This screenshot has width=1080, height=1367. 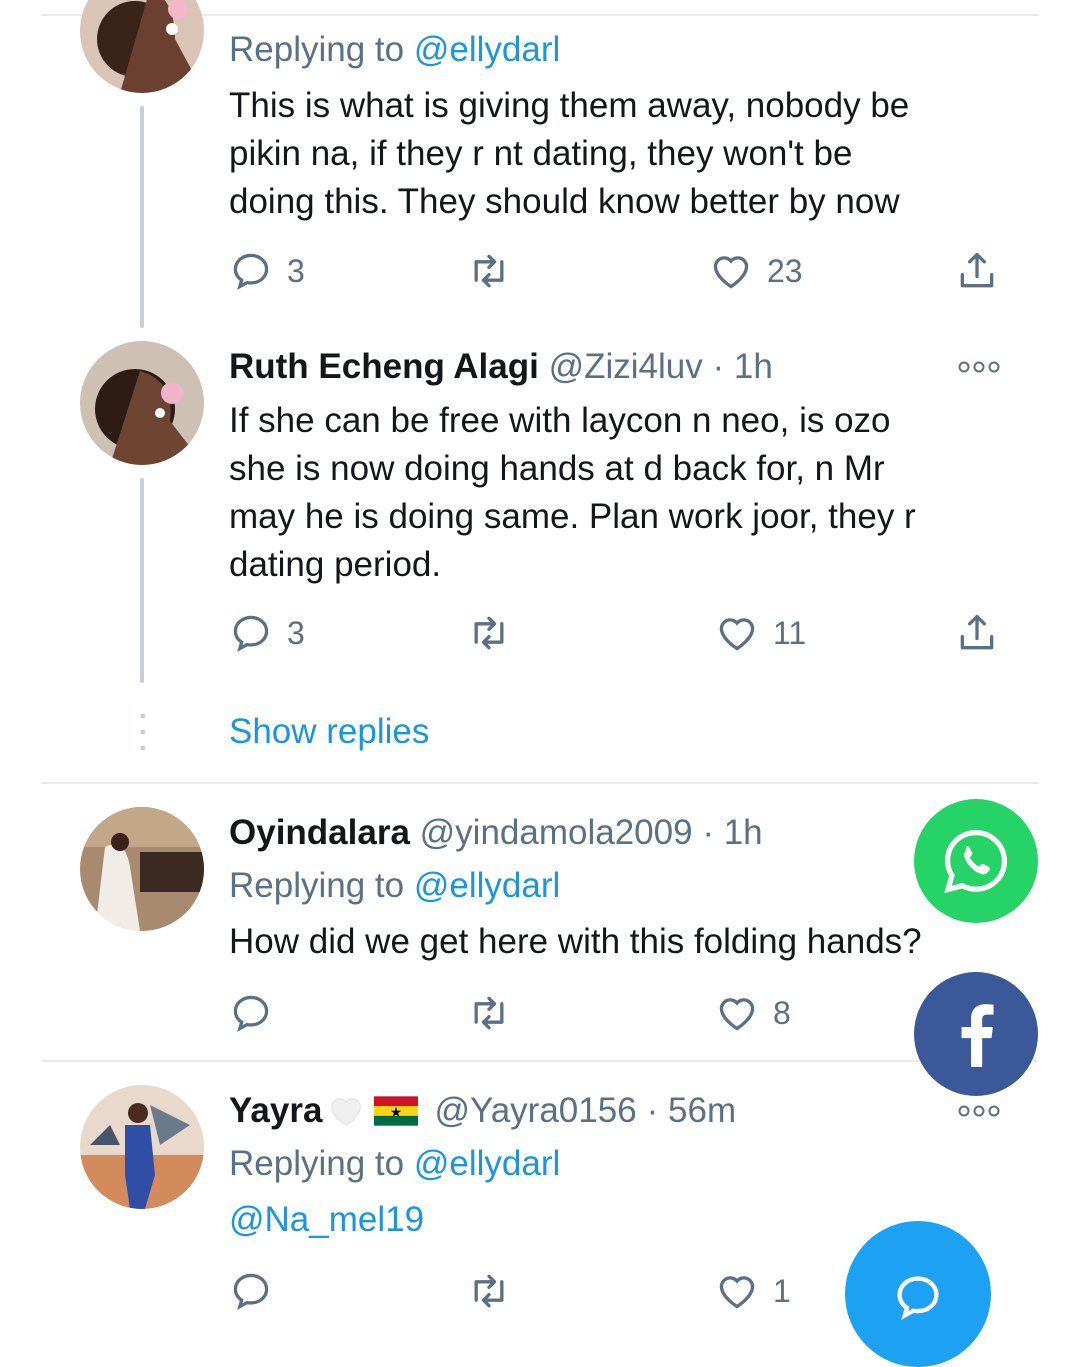 What do you see at coordinates (782, 1012) in the screenshot?
I see `like-count: 8` at bounding box center [782, 1012].